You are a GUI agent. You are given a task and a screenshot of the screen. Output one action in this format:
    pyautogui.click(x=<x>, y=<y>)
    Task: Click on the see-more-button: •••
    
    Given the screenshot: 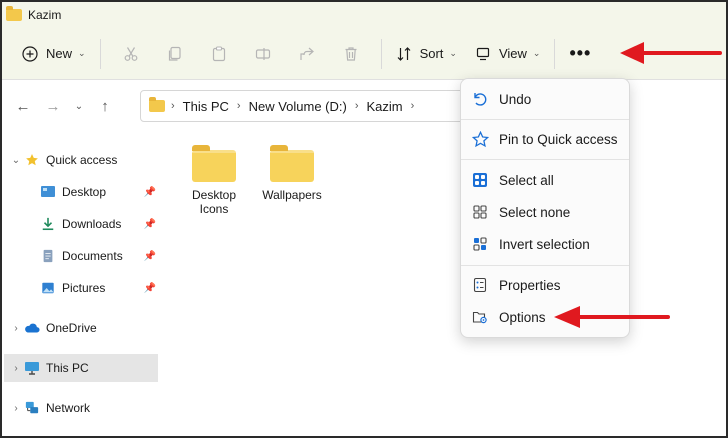 What is the action you would take?
    pyautogui.click(x=580, y=54)
    